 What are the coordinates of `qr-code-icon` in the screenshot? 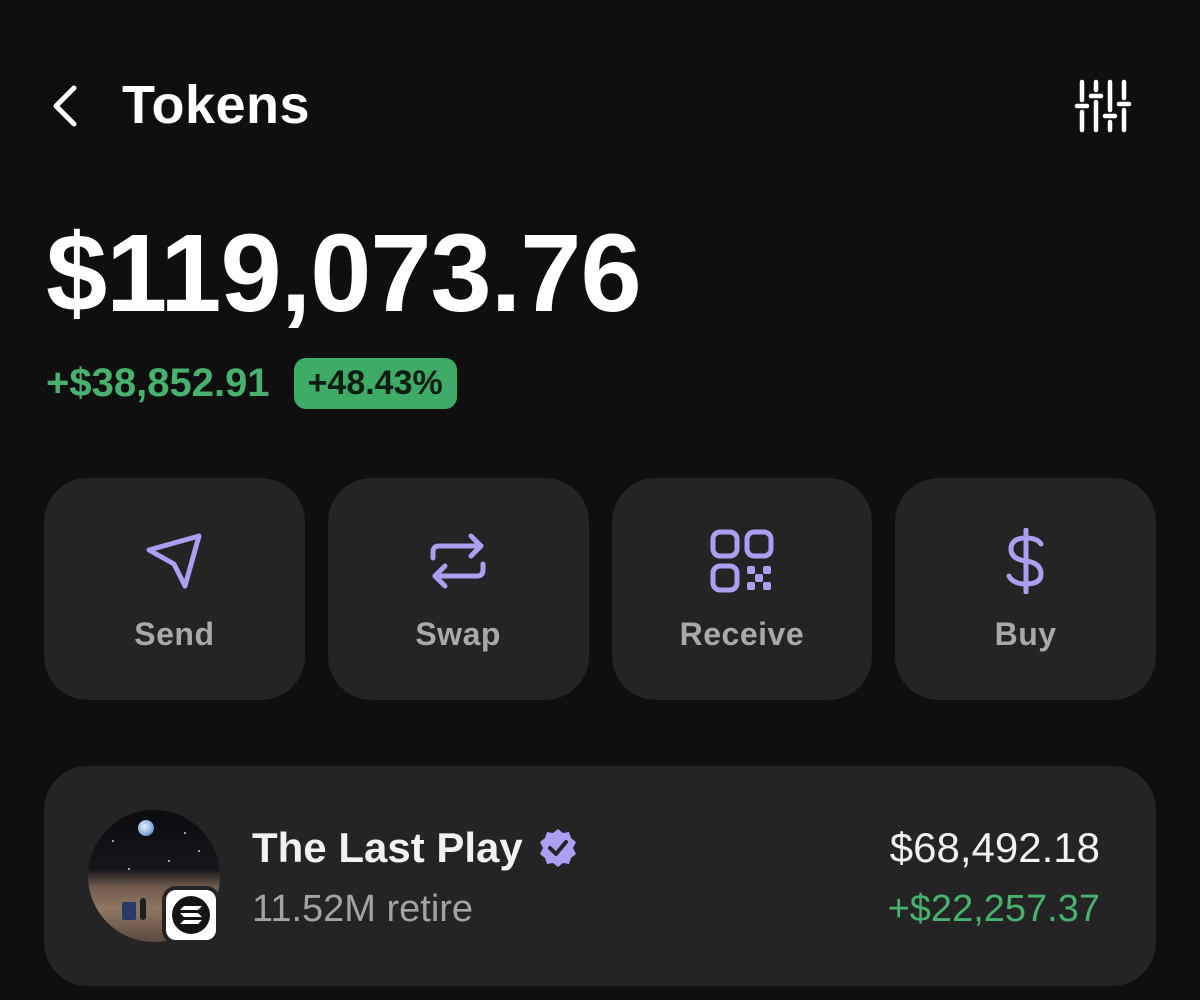 It's located at (742, 561).